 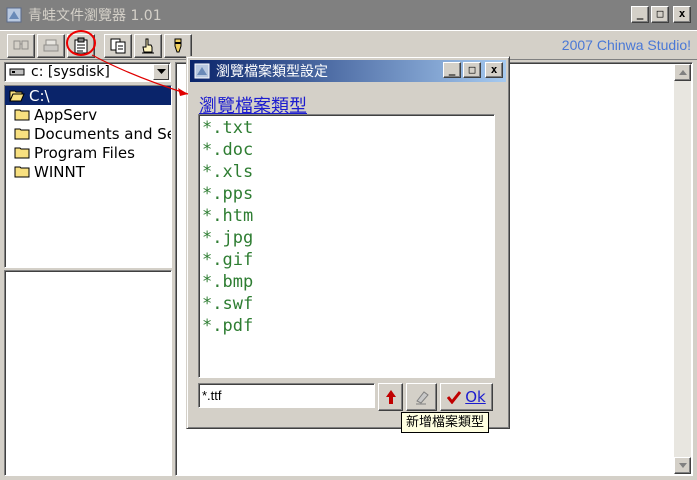 I want to click on annotation-arrow, so click(x=140, y=75).